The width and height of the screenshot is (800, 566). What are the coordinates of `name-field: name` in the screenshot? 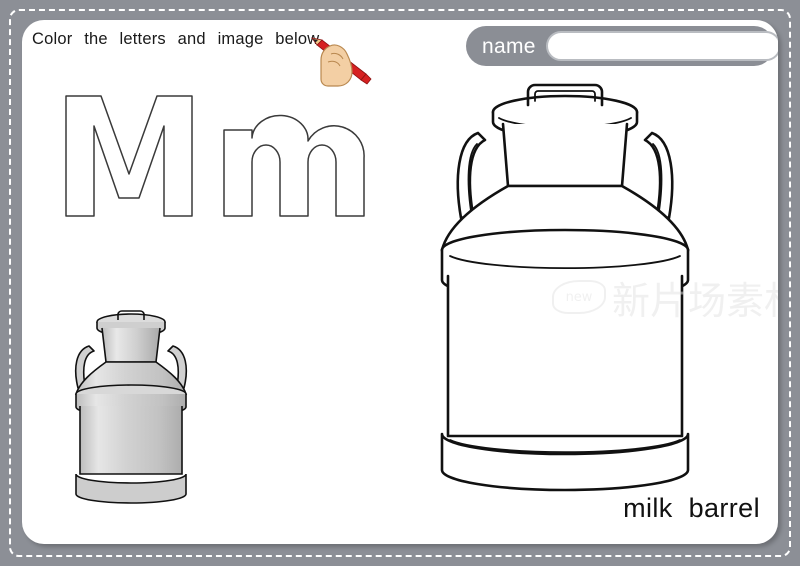 It's located at (622, 46).